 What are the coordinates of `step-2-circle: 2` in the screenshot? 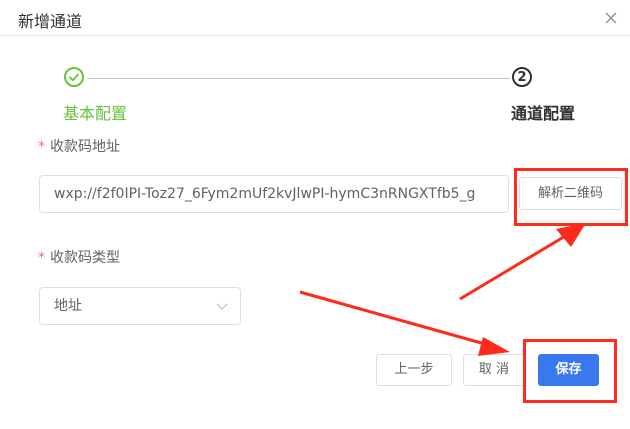 It's located at (522, 77).